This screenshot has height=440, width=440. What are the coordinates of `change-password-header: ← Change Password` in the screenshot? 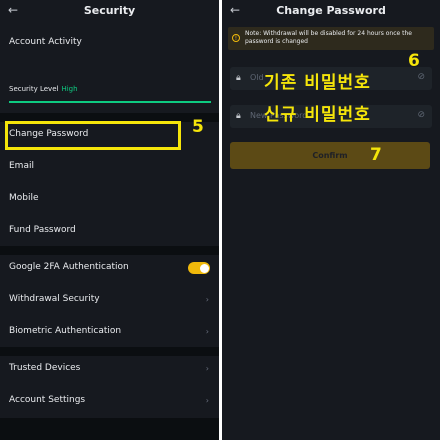 It's located at (331, 11).